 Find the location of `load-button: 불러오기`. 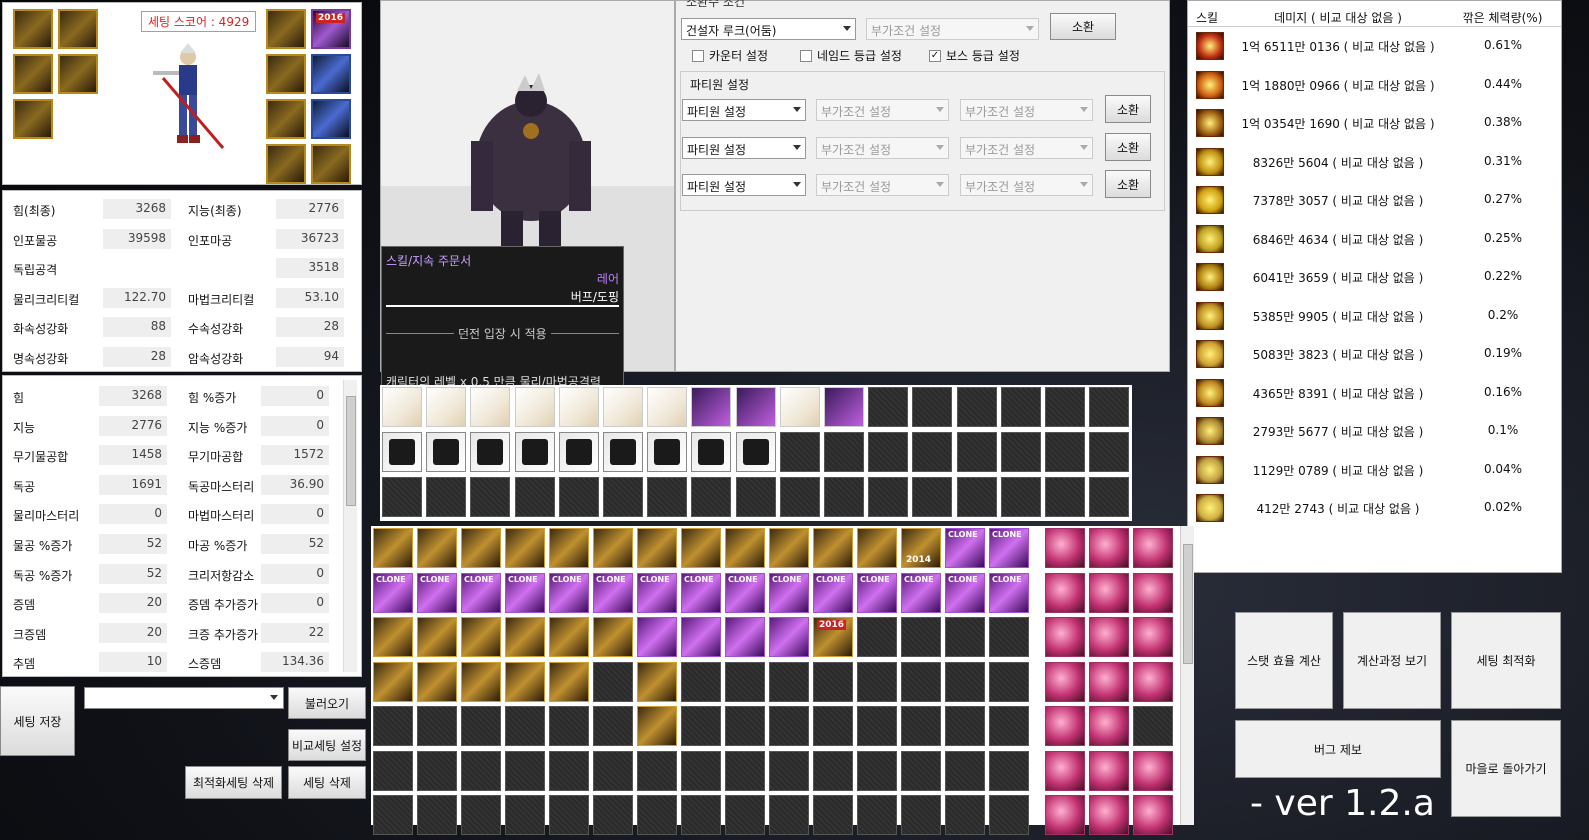

load-button: 불러오기 is located at coordinates (327, 703).